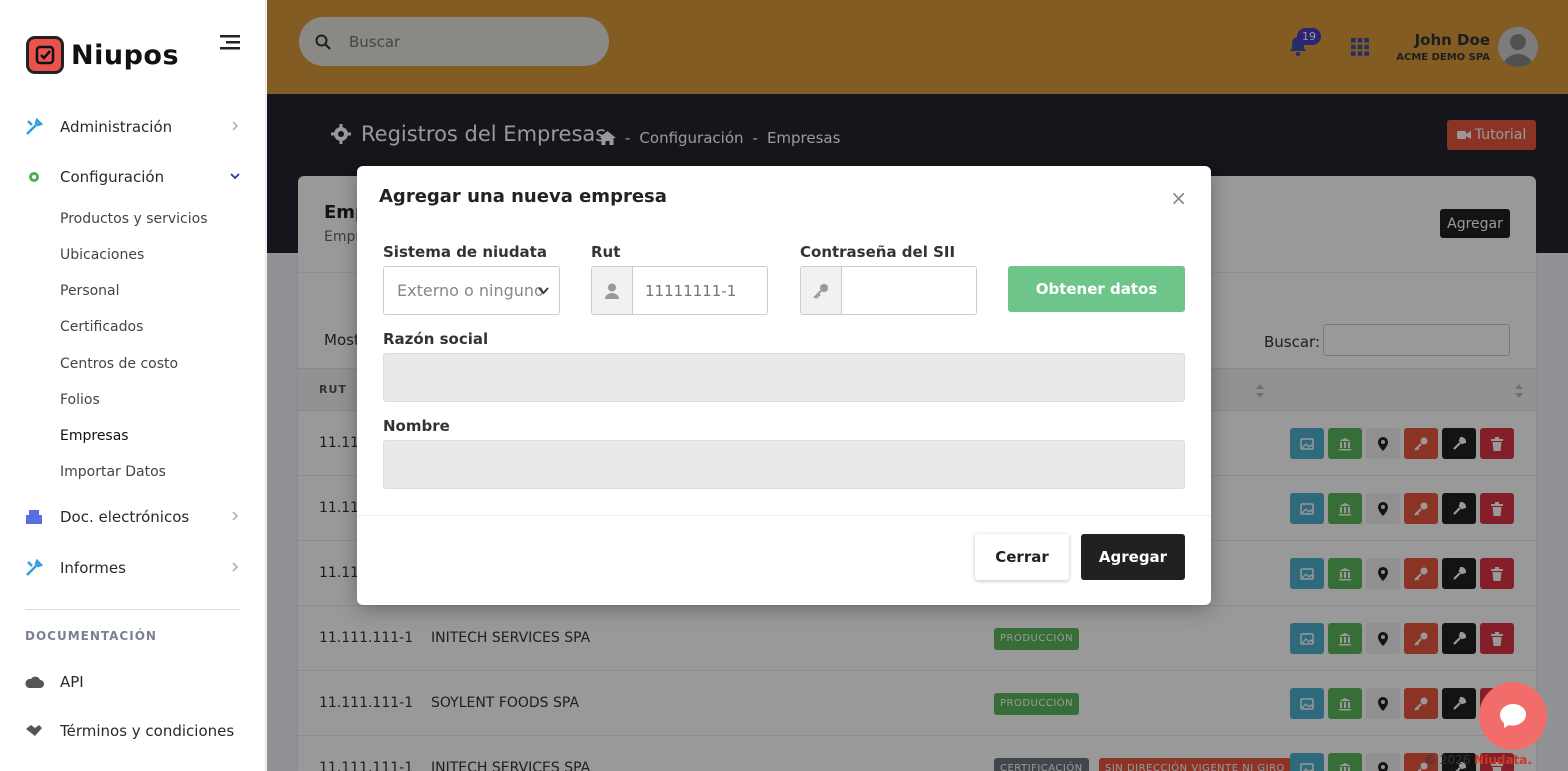 The image size is (1568, 771). I want to click on logo: Niupos, so click(102, 55).